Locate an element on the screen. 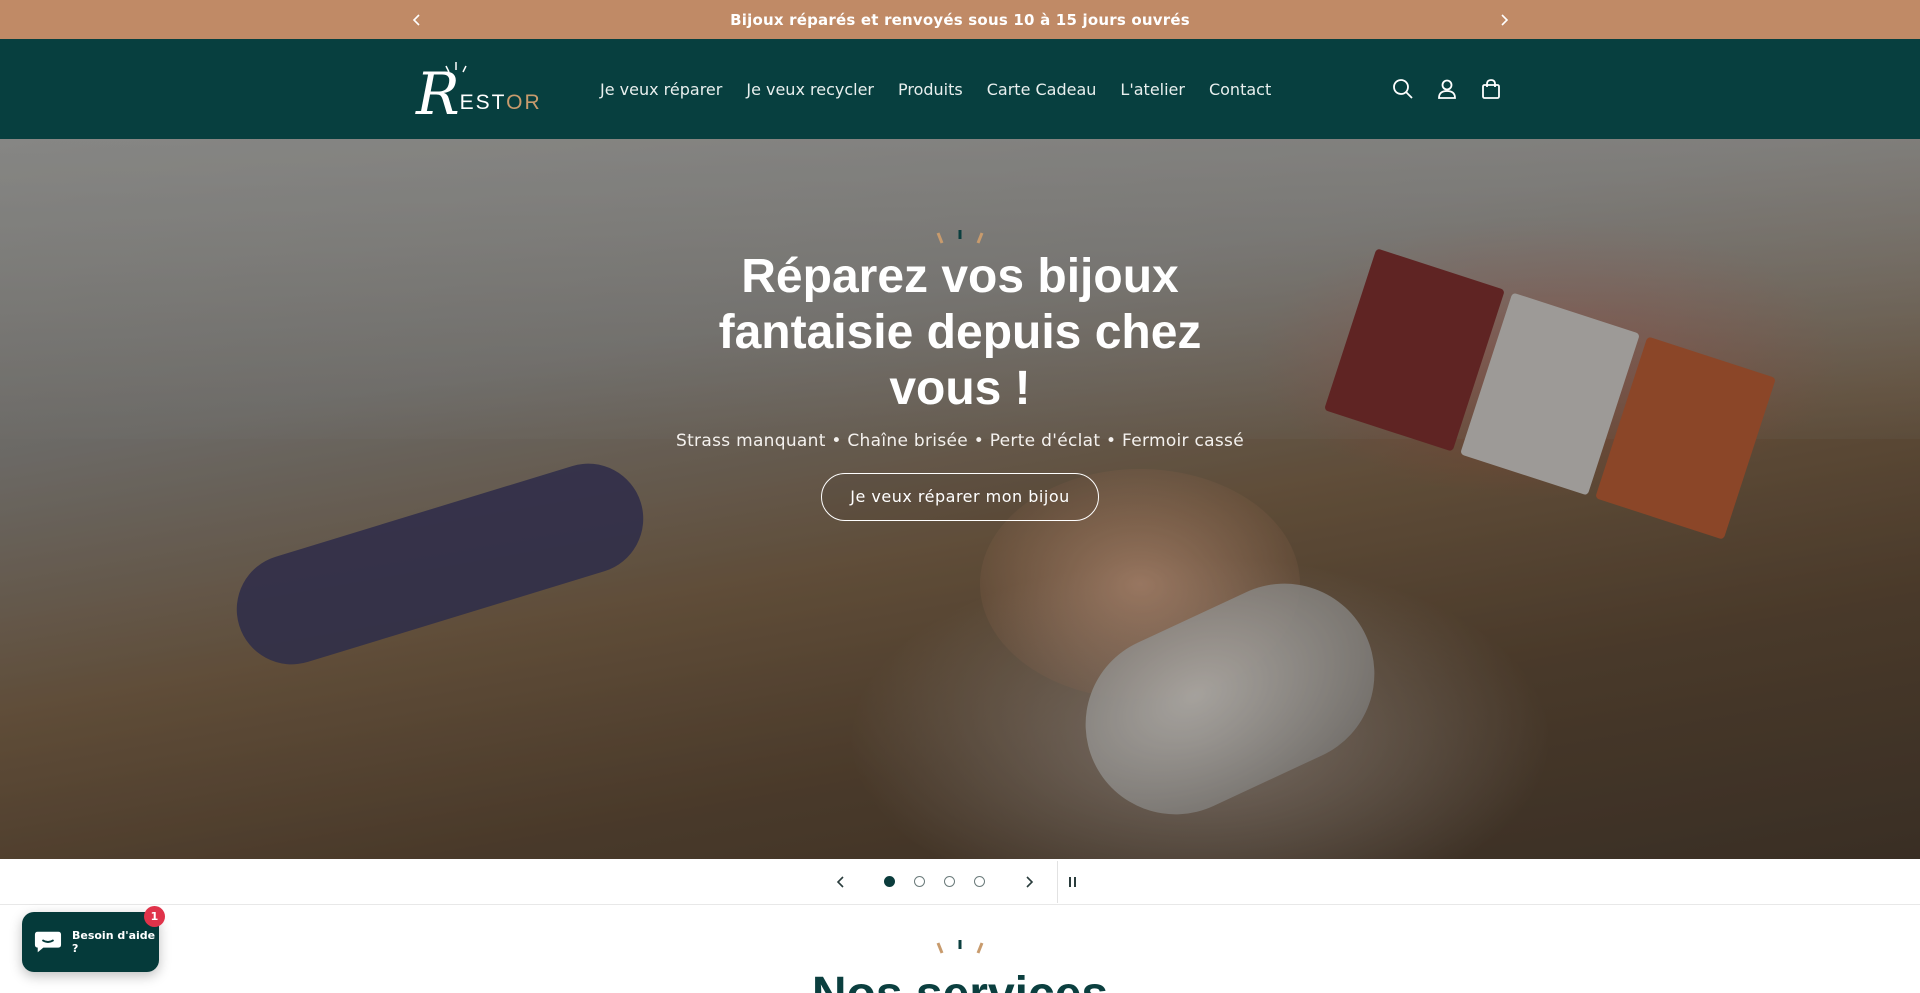 The height and width of the screenshot is (993, 1920). restor-logo: R ESTOR is located at coordinates (482, 94).